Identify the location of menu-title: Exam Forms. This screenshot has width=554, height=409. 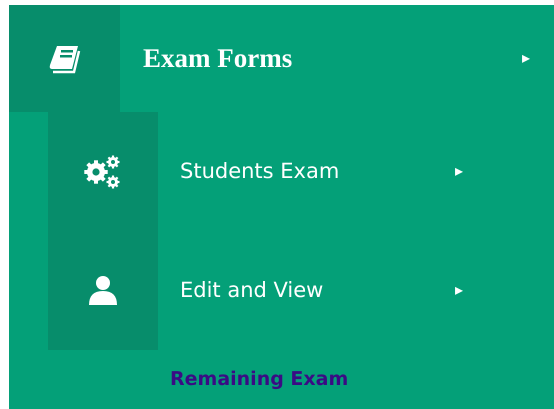
(217, 58).